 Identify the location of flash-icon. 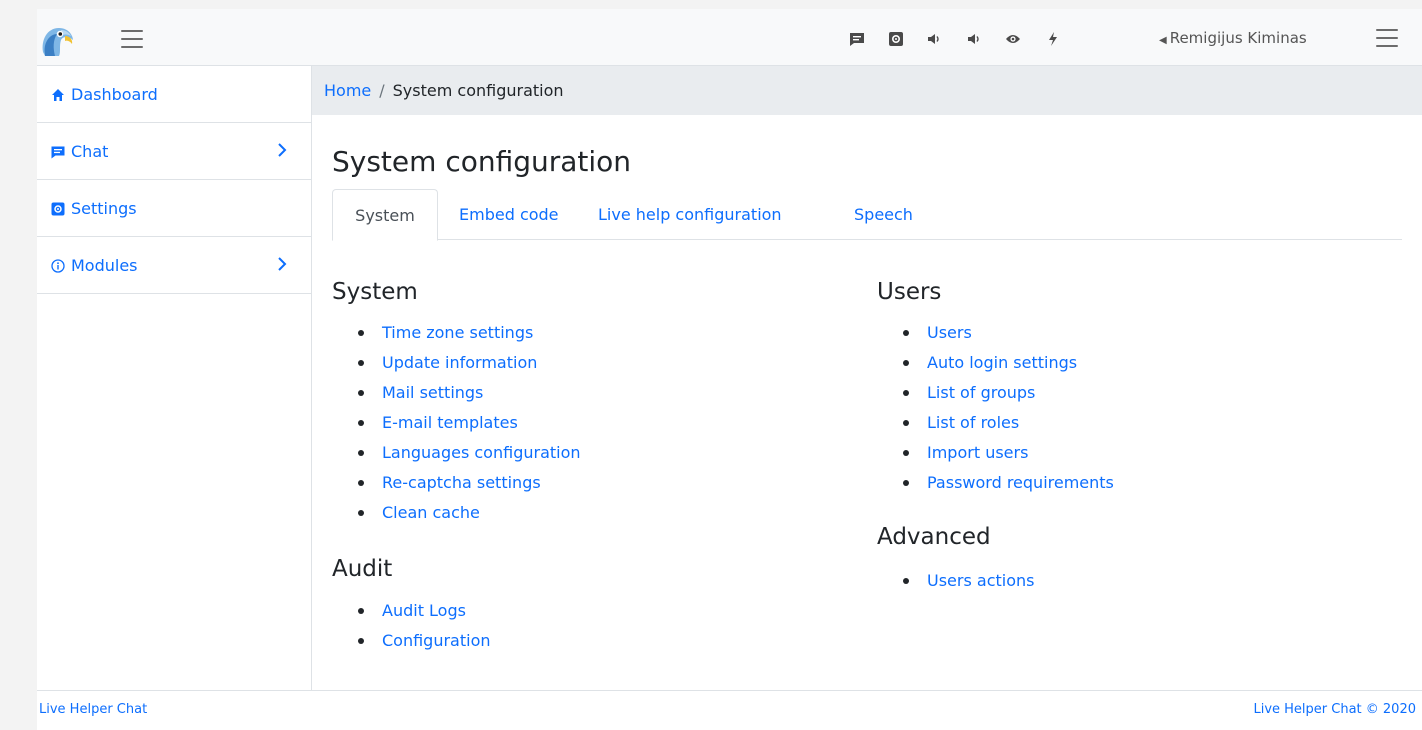
(1053, 39).